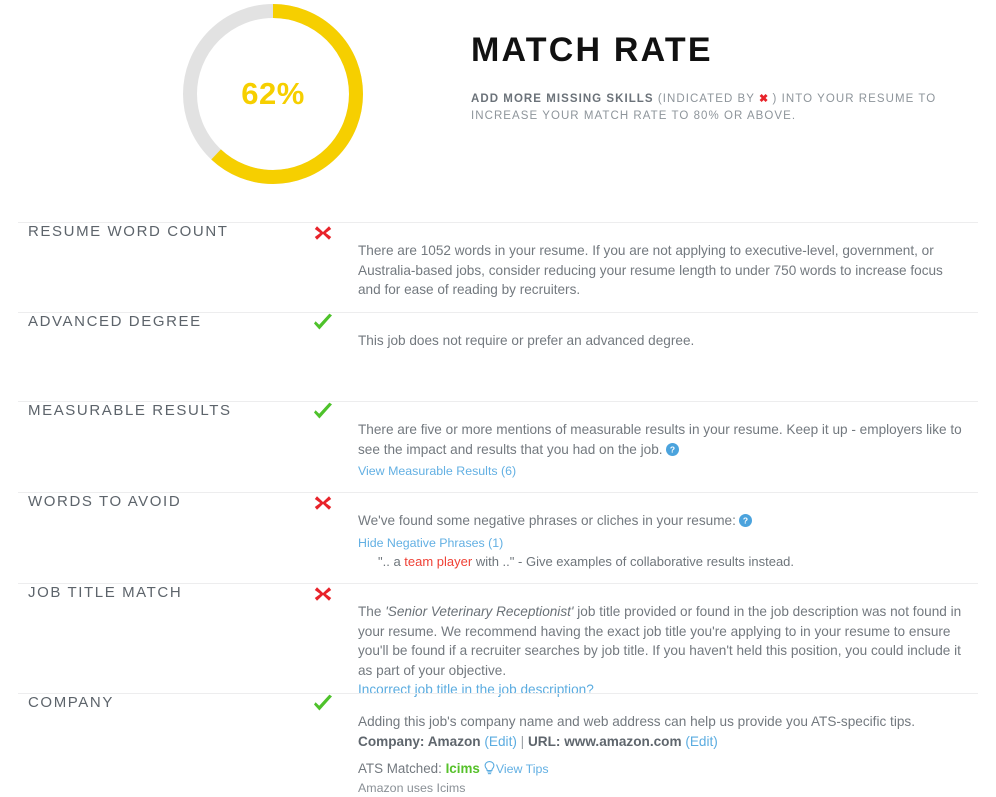  I want to click on row-status-resume-word-count, so click(323, 233).